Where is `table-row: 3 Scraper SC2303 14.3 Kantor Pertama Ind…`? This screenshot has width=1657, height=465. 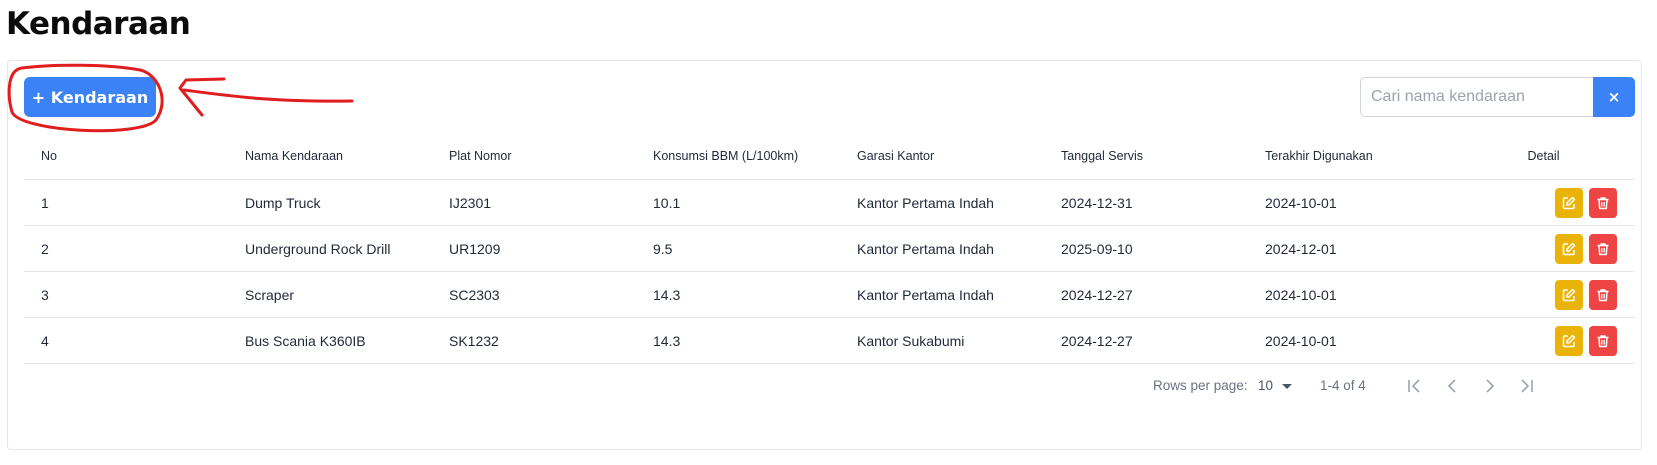
table-row: 3 Scraper SC2303 14.3 Kantor Pertama Ind… is located at coordinates (829, 294).